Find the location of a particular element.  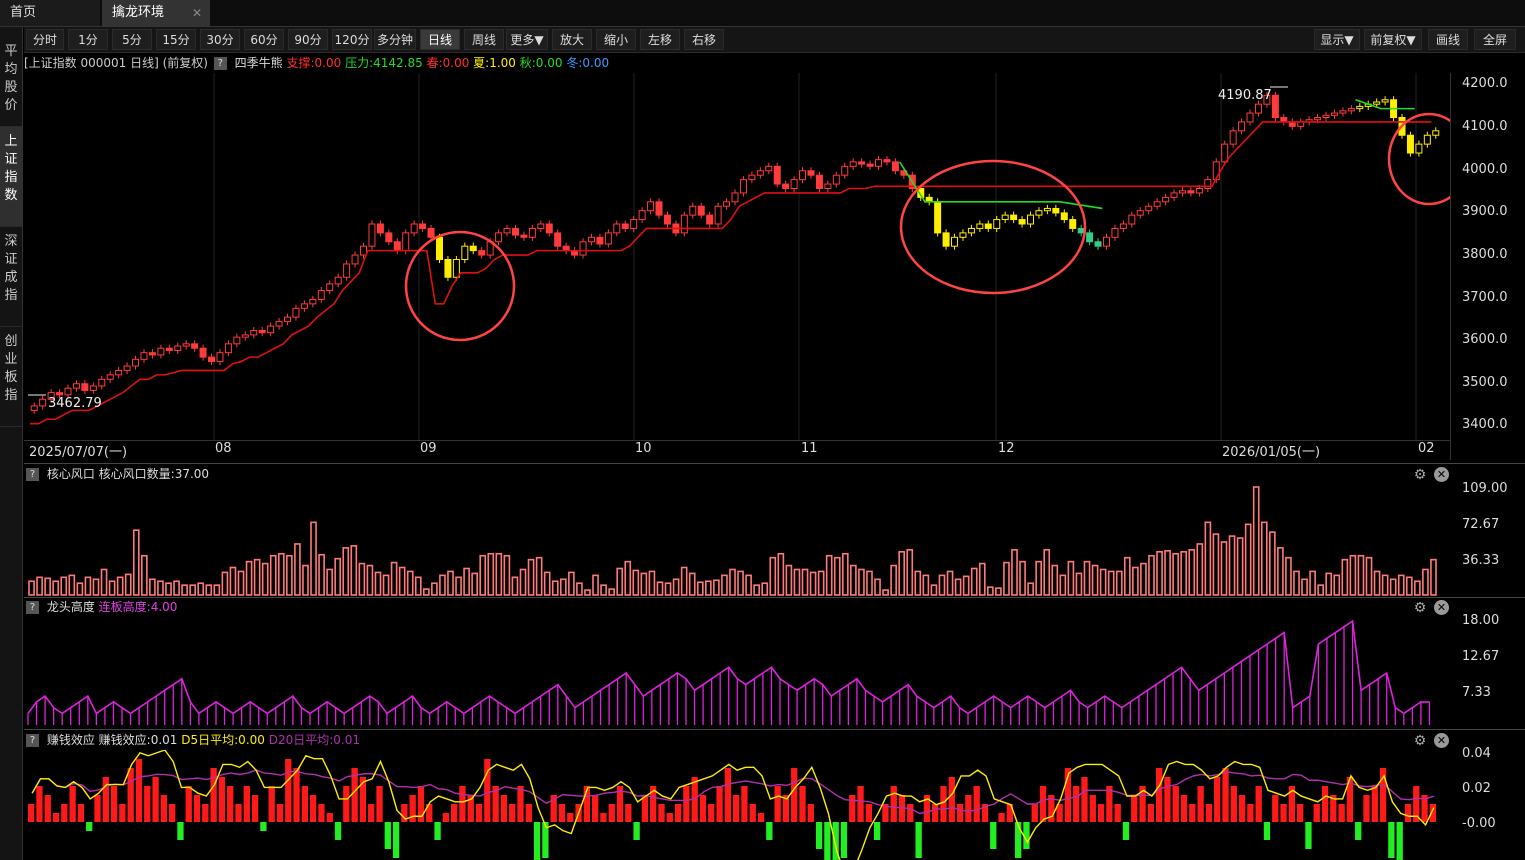

sidebar-item-avg-price: 平均股价 is located at coordinates (11, 82).